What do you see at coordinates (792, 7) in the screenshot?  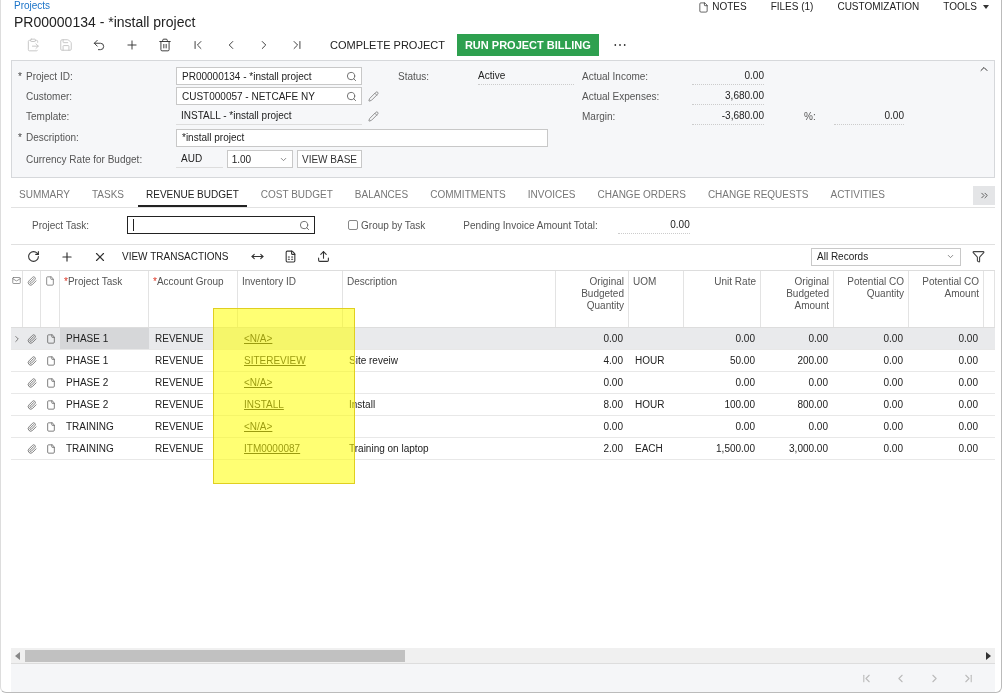 I see `header-link: FILES (1)` at bounding box center [792, 7].